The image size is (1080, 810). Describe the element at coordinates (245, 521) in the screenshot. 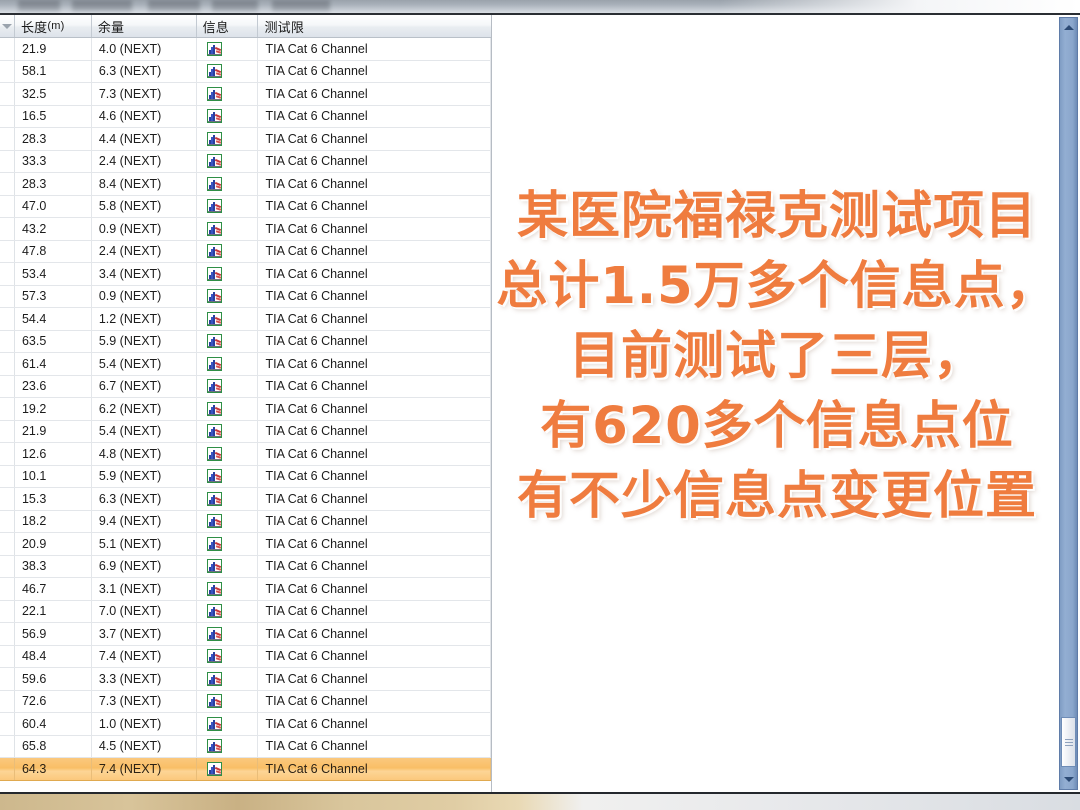

I see `table-row: 18.2 9.4 (NEXT) TIA Cat 6 Channel` at that location.